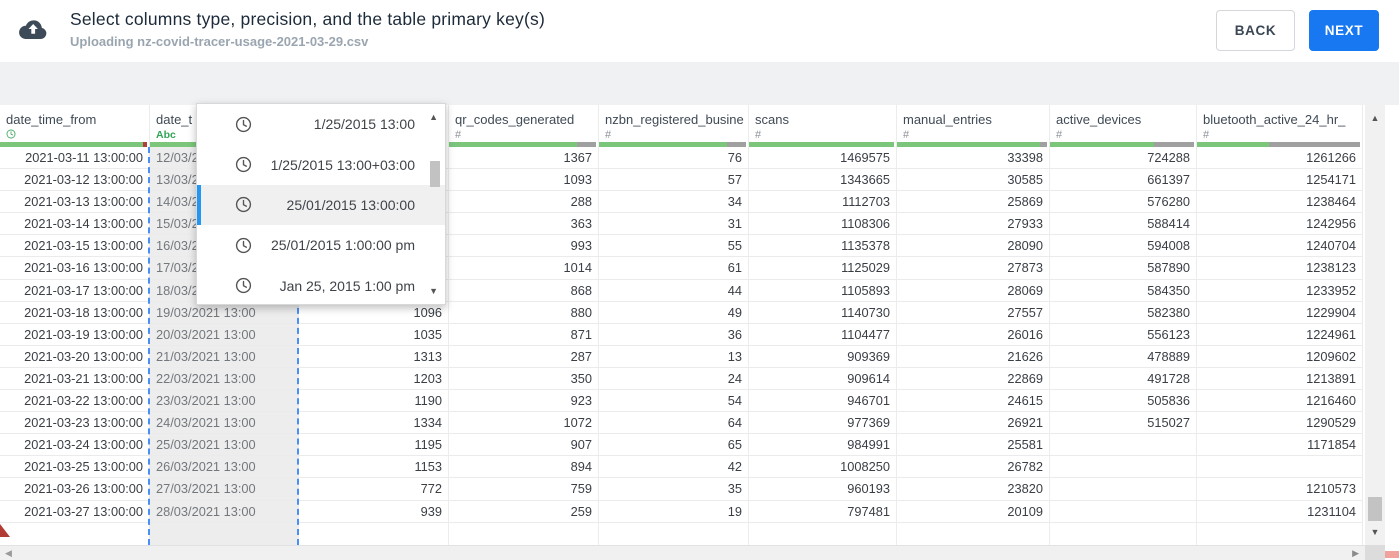 This screenshot has width=1399, height=560. I want to click on vertical-scrollbar: ▲ ▼, so click(1375, 325).